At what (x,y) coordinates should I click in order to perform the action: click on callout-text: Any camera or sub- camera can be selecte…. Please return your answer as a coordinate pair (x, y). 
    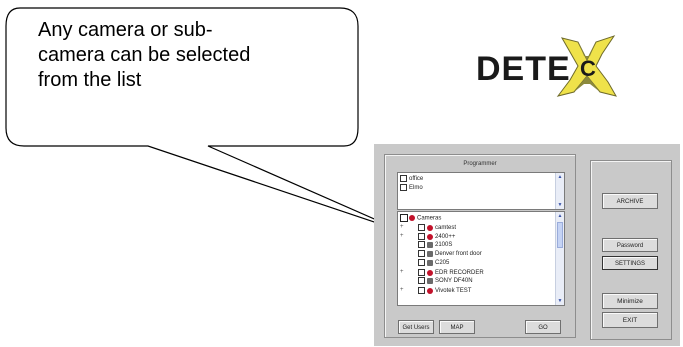
    Looking at the image, I should click on (188, 55).